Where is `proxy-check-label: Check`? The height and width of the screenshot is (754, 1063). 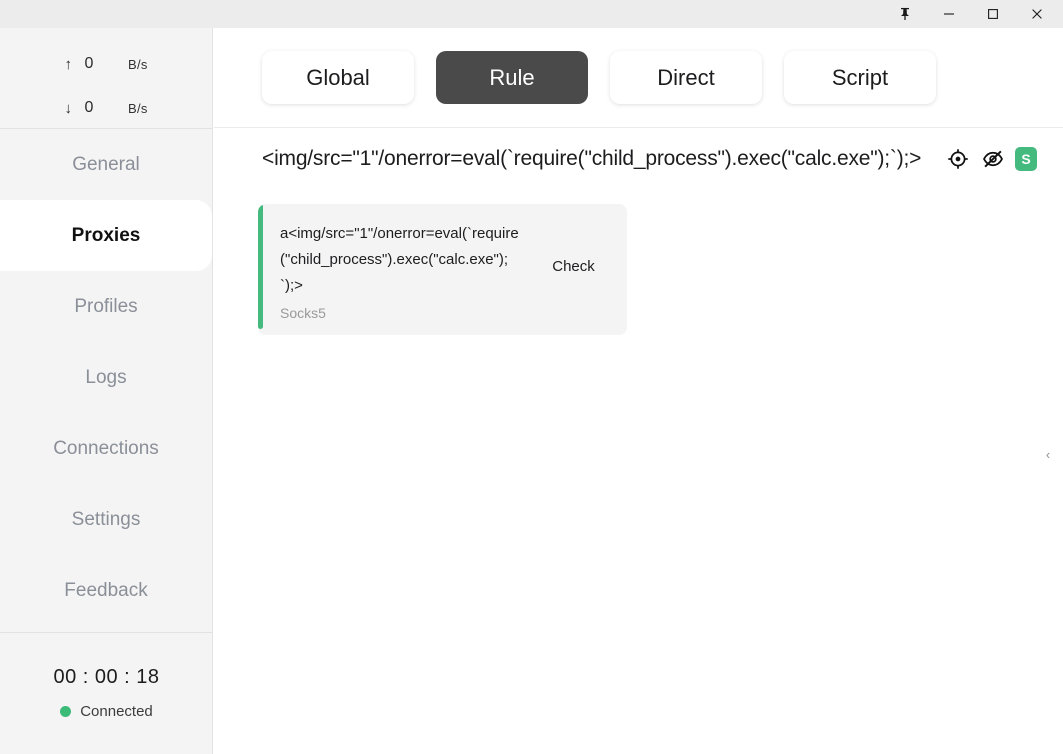
proxy-check-label: Check is located at coordinates (573, 266).